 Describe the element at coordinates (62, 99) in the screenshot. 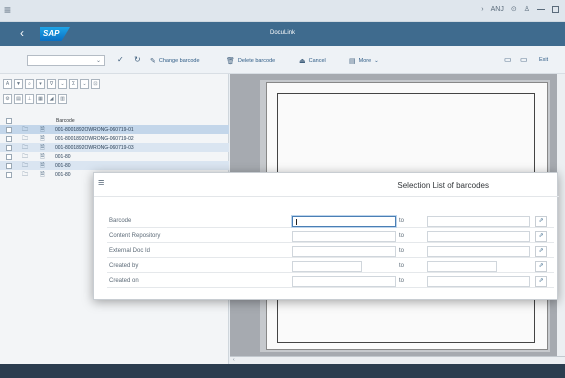

I see `info-icon: ▥` at that location.